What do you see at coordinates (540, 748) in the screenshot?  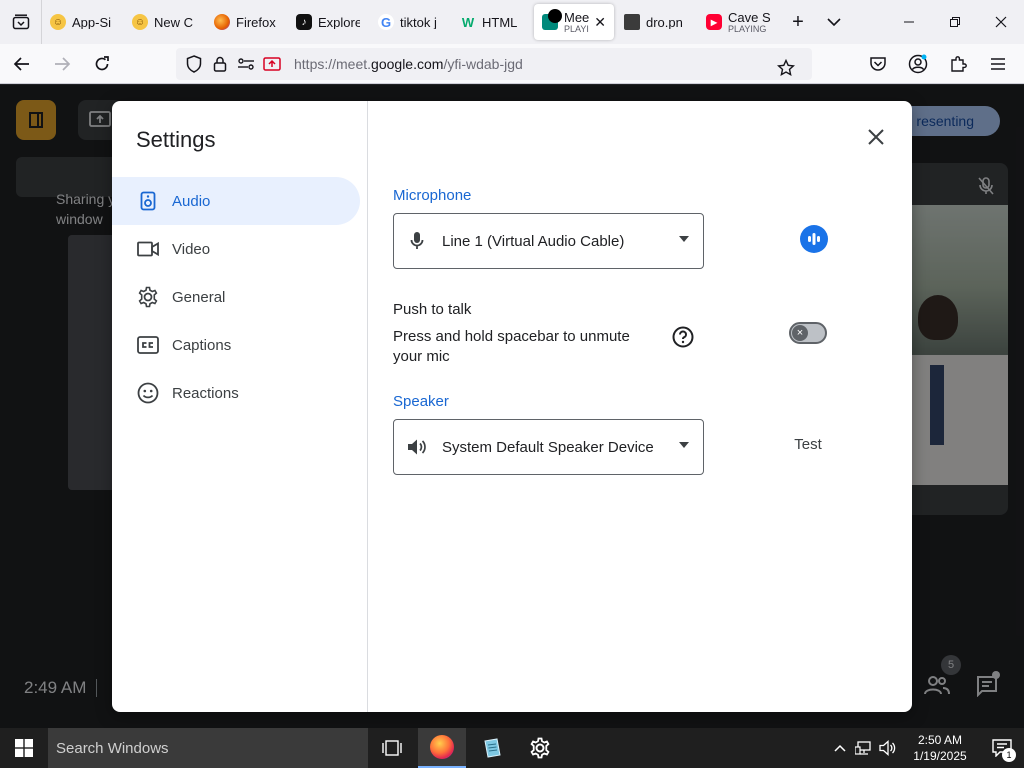 I see `taskbar-settings` at bounding box center [540, 748].